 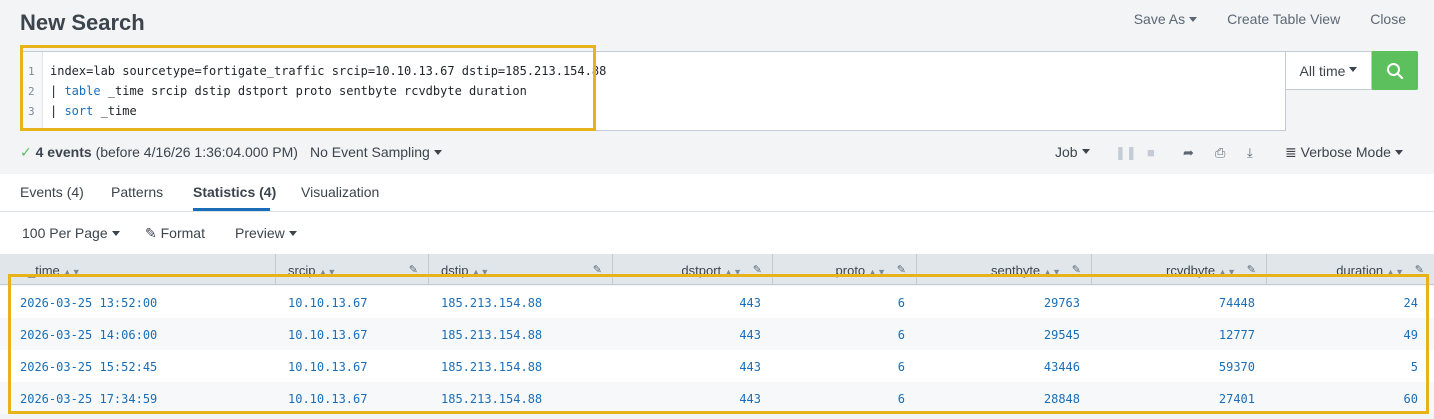 What do you see at coordinates (52, 192) in the screenshot?
I see `tab-events: Events (4)` at bounding box center [52, 192].